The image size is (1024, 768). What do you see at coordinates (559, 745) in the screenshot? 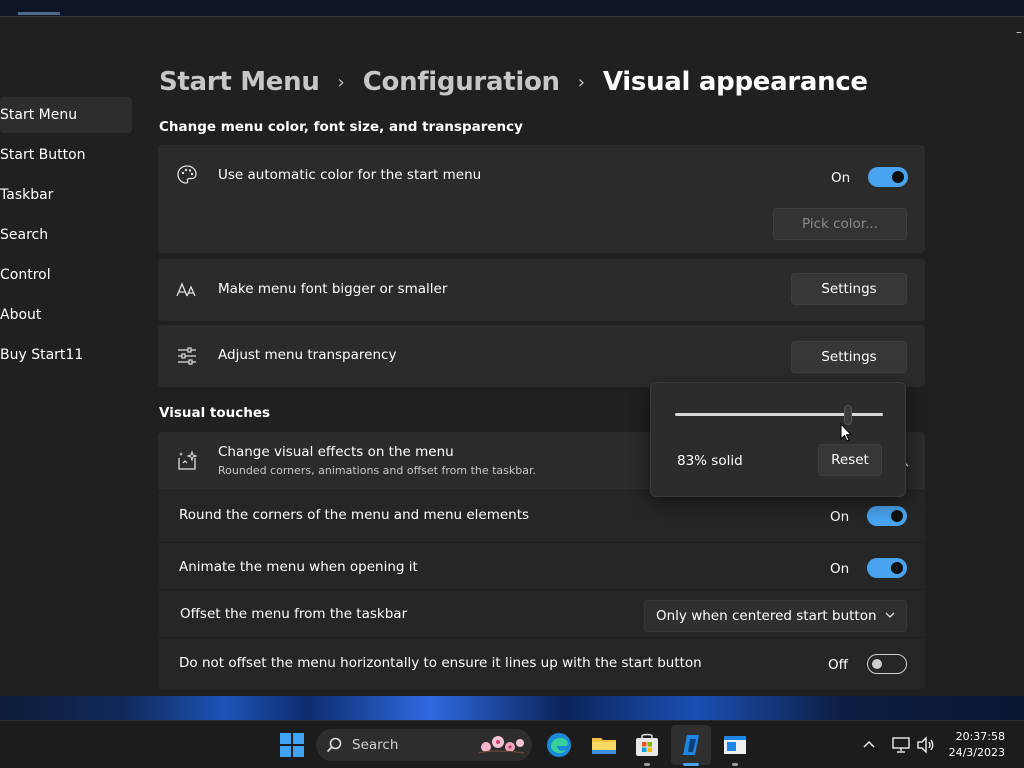
I see `edge-browser-icon` at bounding box center [559, 745].